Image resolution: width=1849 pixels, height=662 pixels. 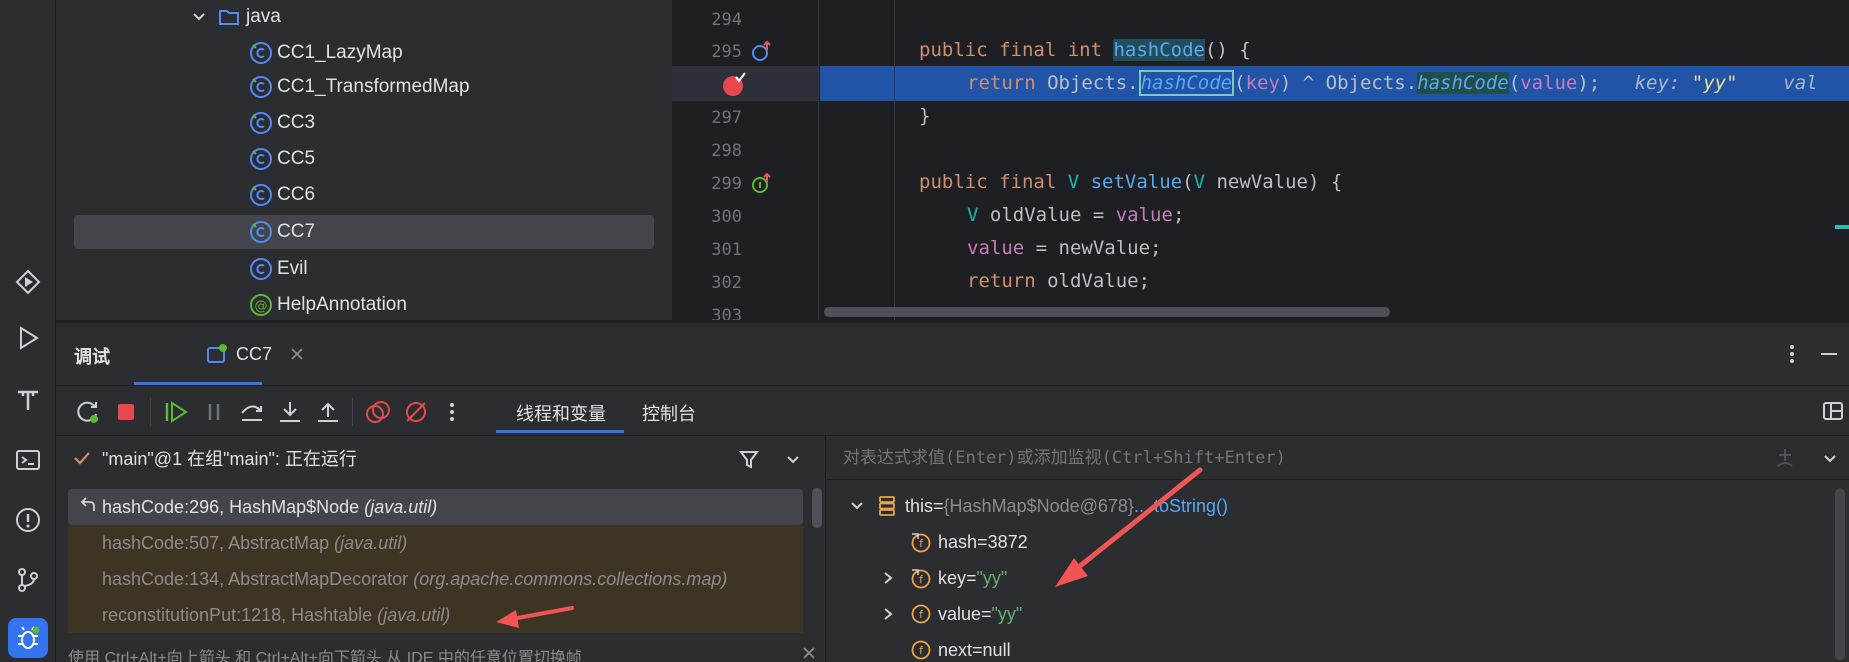 I want to click on problems-icon, so click(x=28, y=520).